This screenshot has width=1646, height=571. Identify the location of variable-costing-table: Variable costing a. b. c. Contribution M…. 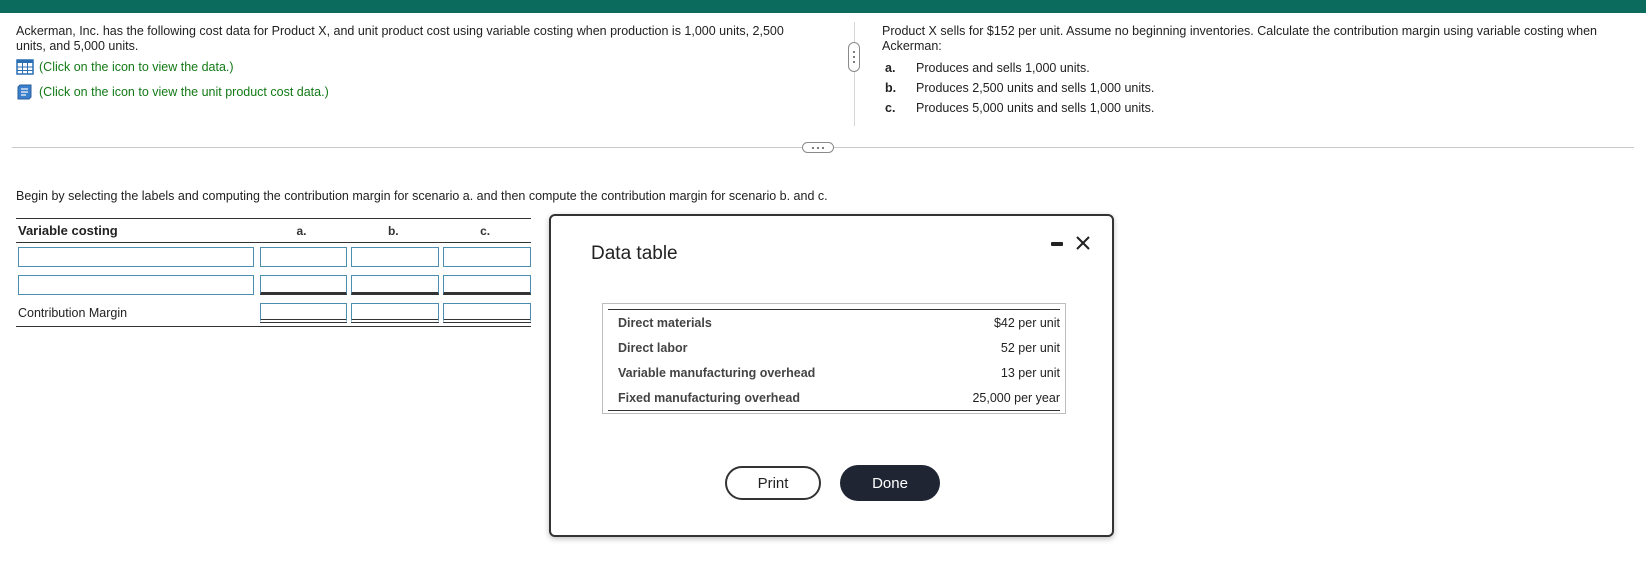
(273, 272).